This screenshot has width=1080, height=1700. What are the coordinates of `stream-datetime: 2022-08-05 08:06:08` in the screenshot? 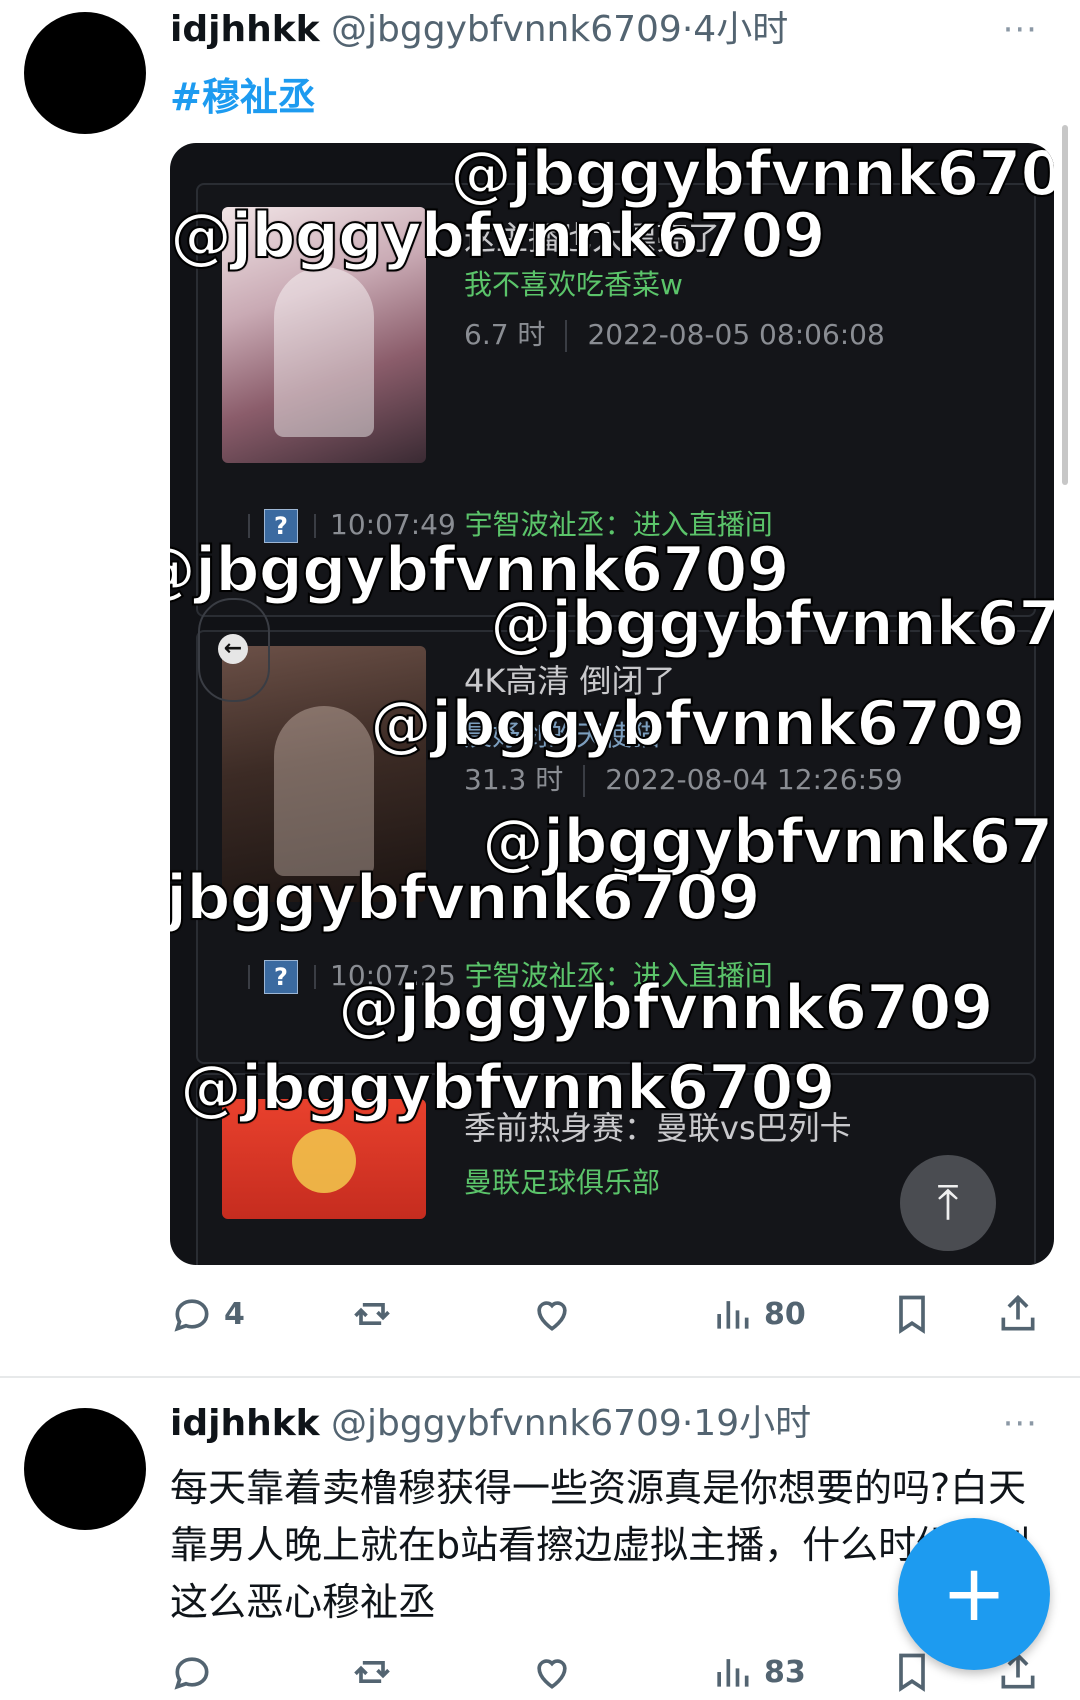 It's located at (736, 334).